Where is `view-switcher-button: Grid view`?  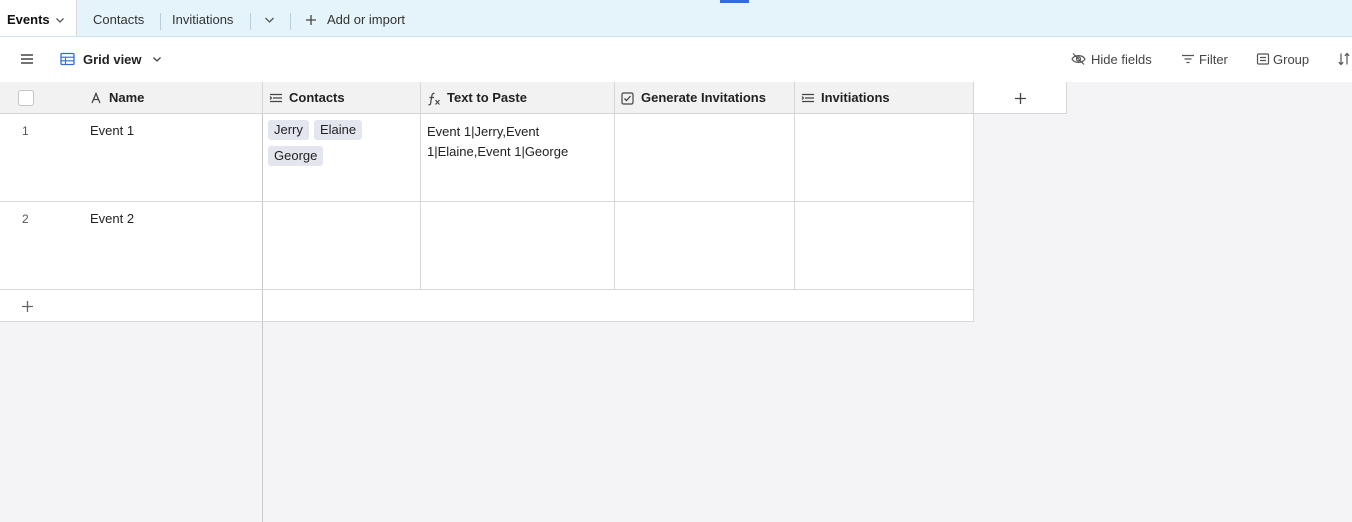 view-switcher-button: Grid view is located at coordinates (113, 59).